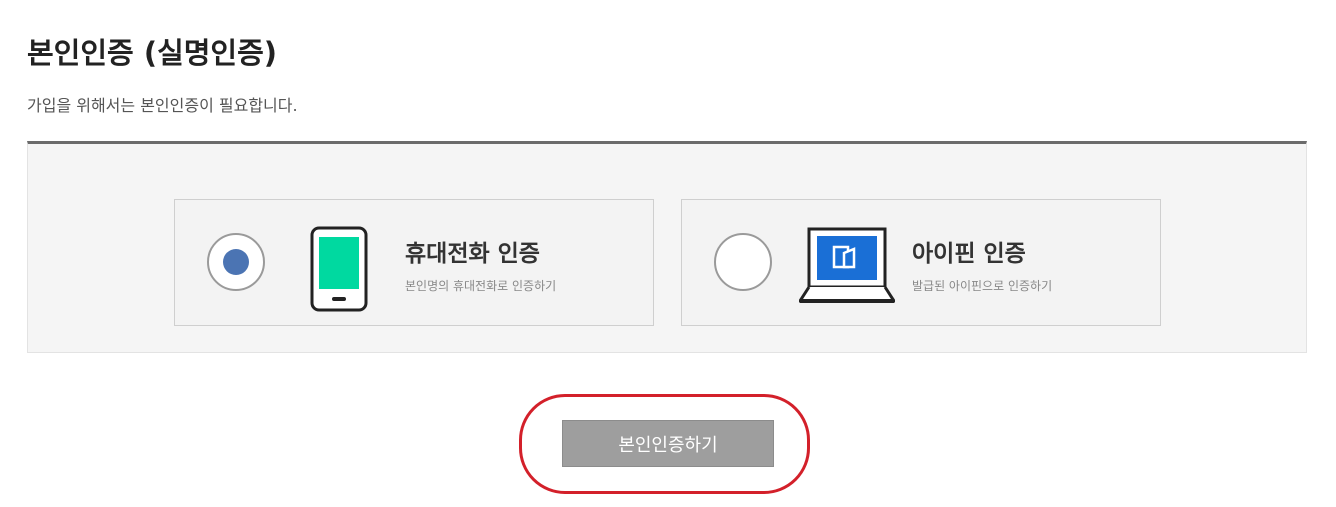  I want to click on ipin-option-title: 아이핀 인증, so click(969, 254).